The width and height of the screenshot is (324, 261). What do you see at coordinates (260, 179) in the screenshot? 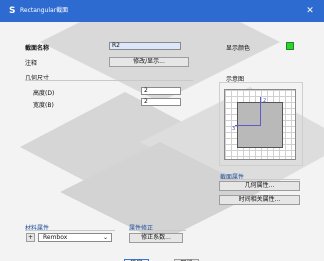
I see `section-properties-divider` at bounding box center [260, 179].